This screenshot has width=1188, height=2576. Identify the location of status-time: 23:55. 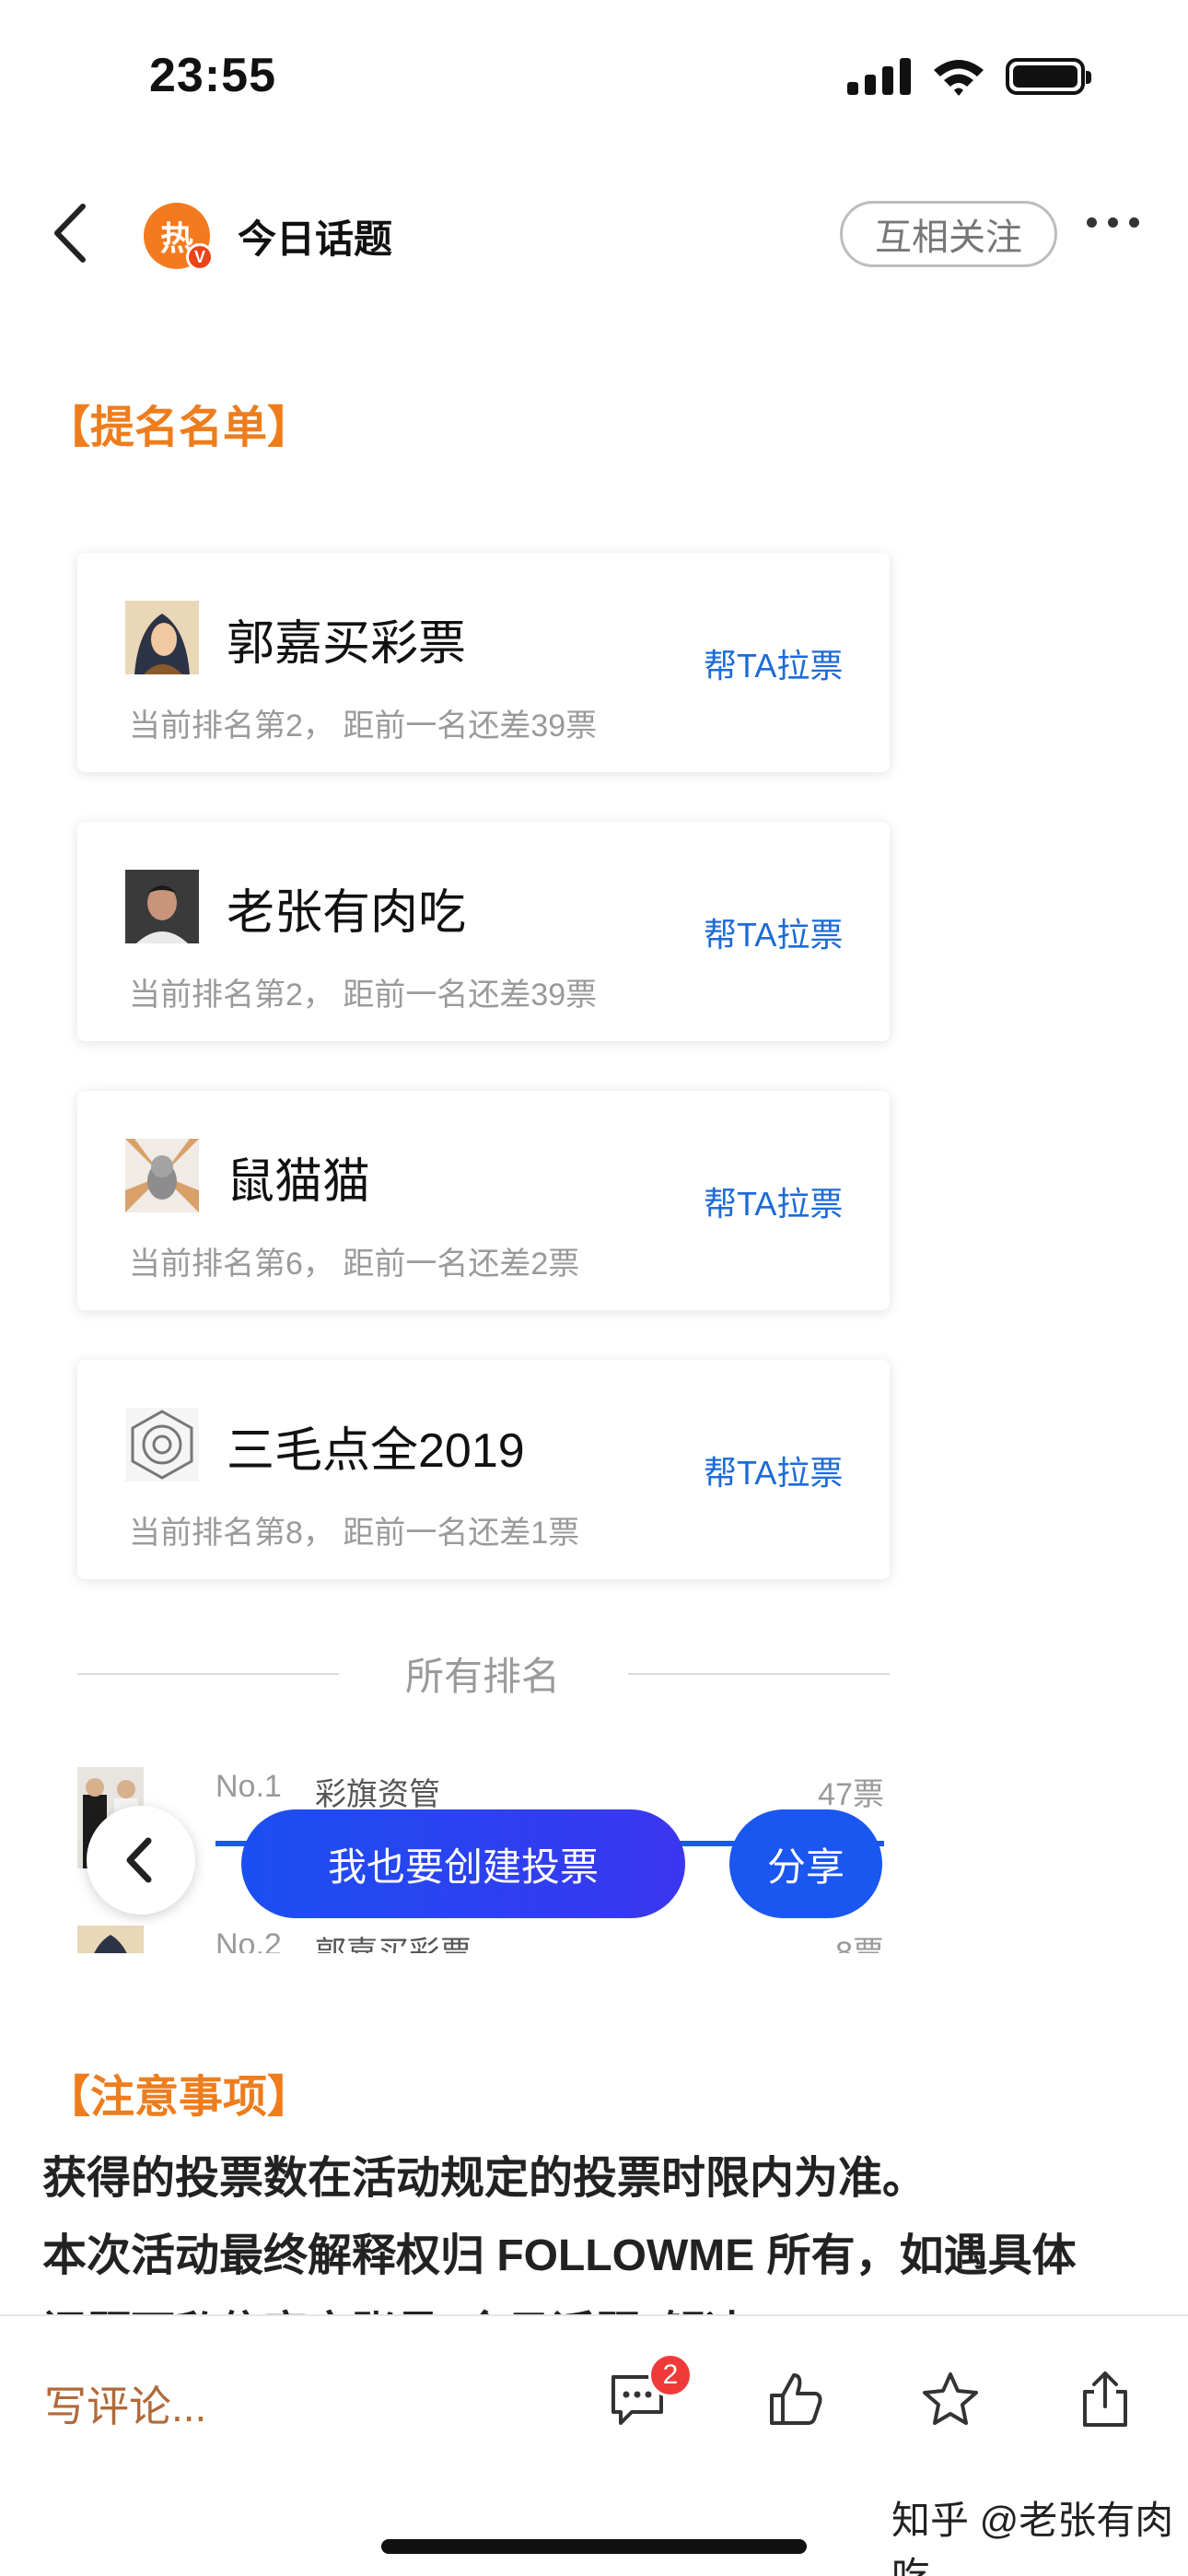
(212, 75).